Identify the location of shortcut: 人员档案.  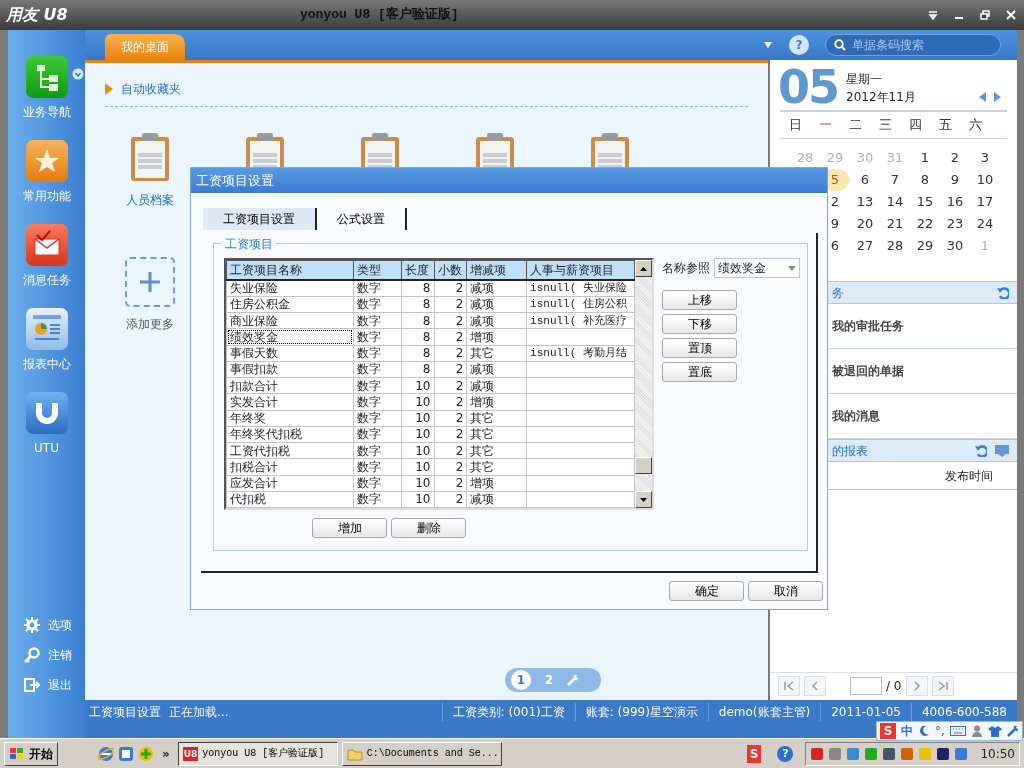
(150, 170).